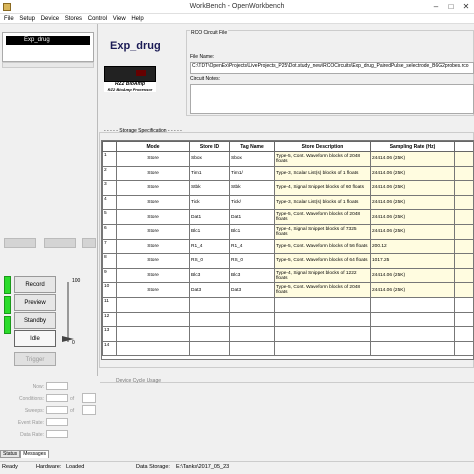 The width and height of the screenshot is (474, 474). Describe the element at coordinates (209, 275) in the screenshot. I see `store-id-cell: Blc3` at that location.